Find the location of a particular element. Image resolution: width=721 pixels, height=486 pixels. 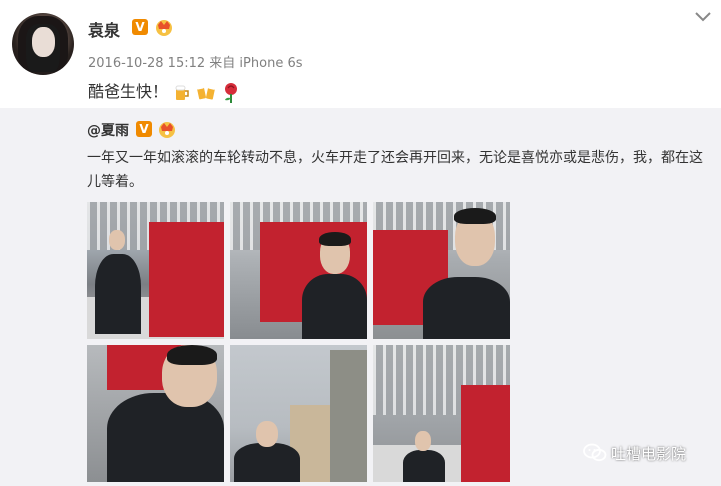

rose-icon is located at coordinates (231, 92).